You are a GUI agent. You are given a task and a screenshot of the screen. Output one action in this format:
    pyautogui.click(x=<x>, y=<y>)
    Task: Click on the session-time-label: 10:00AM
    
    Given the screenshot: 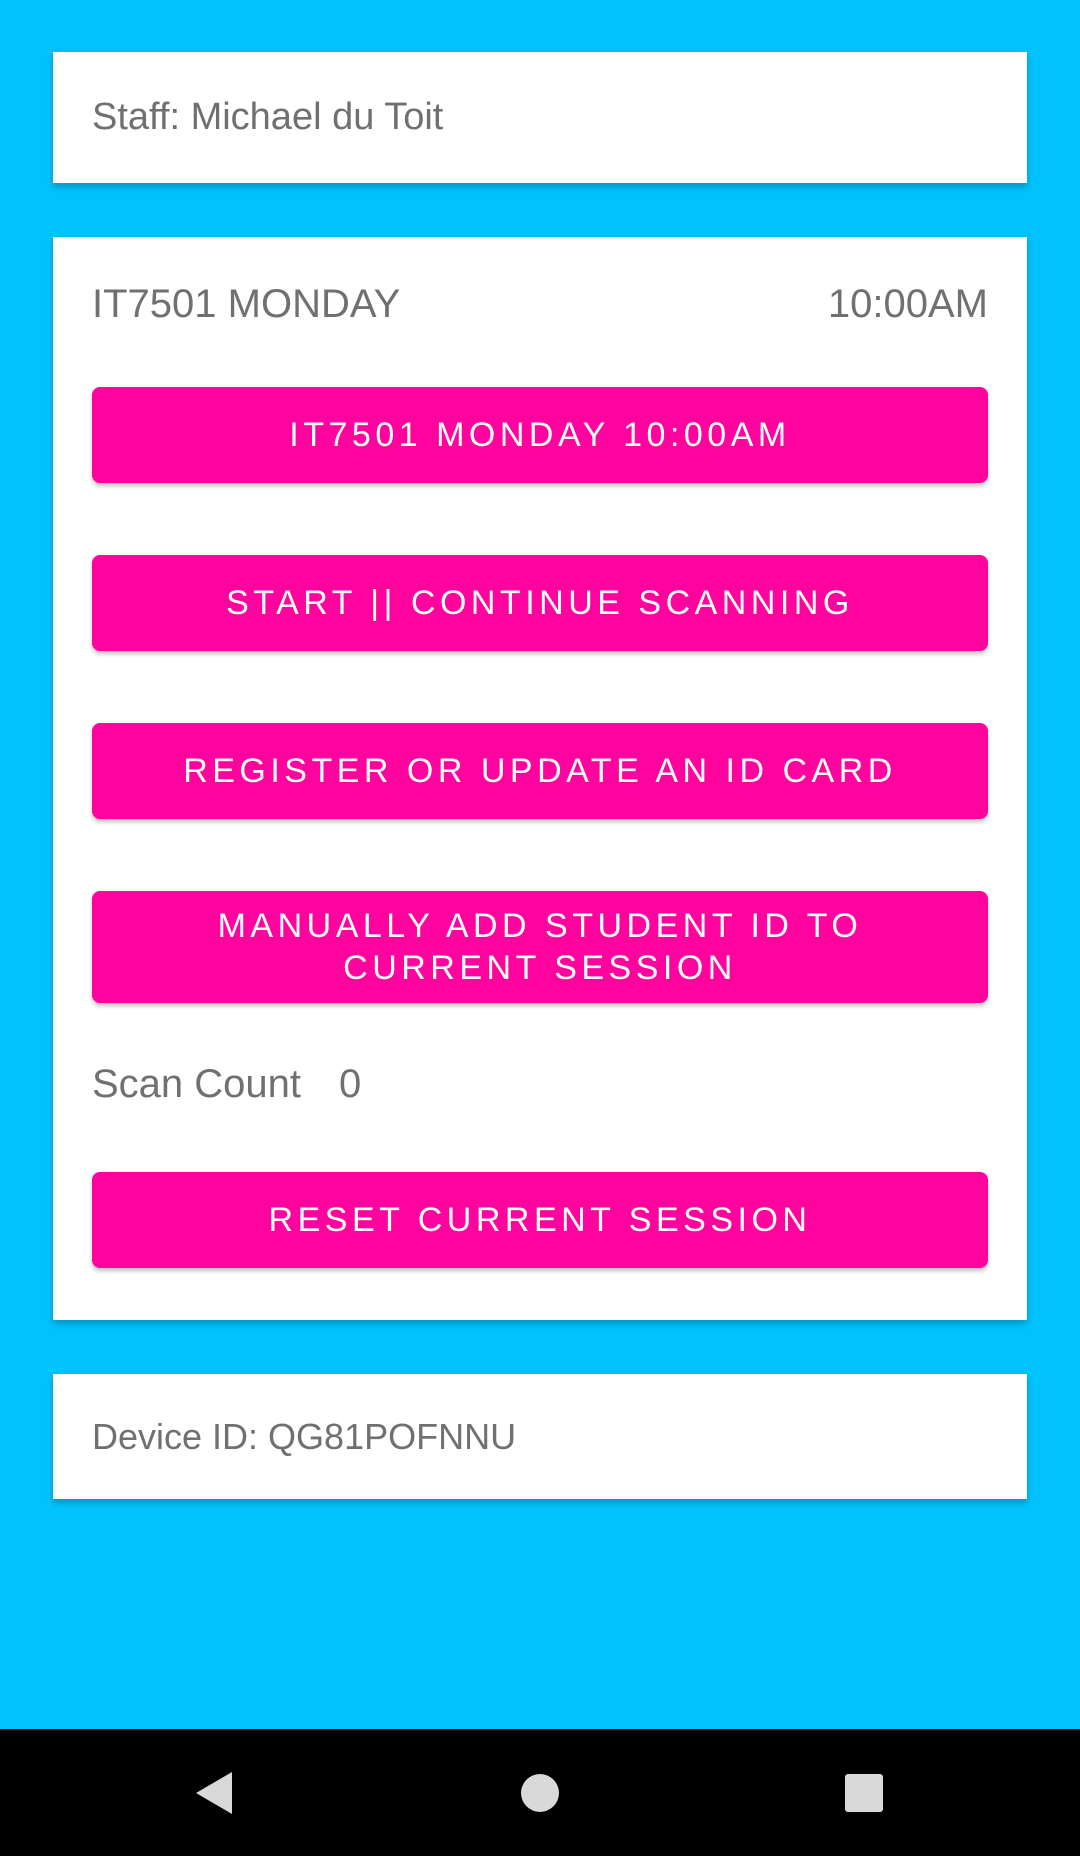 What is the action you would take?
    pyautogui.click(x=907, y=304)
    